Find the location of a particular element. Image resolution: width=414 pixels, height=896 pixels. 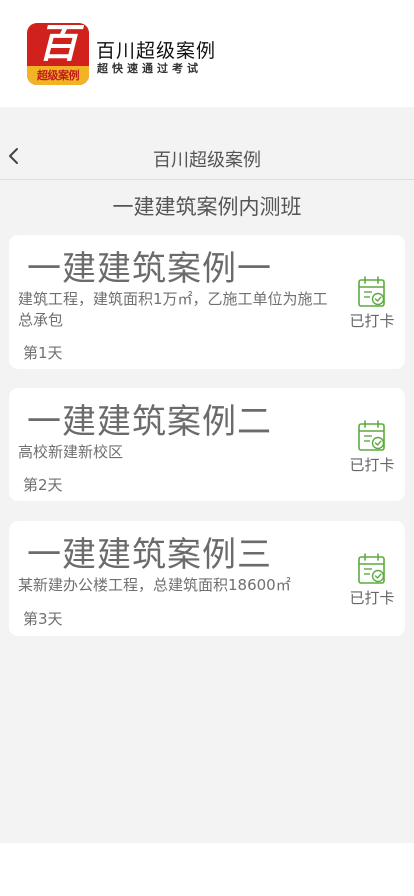

case-card-3: 一建建筑案例三 某新建办公楼工程，总建筑面积18600㎡ 第3天 已打卡 is located at coordinates (207, 578).